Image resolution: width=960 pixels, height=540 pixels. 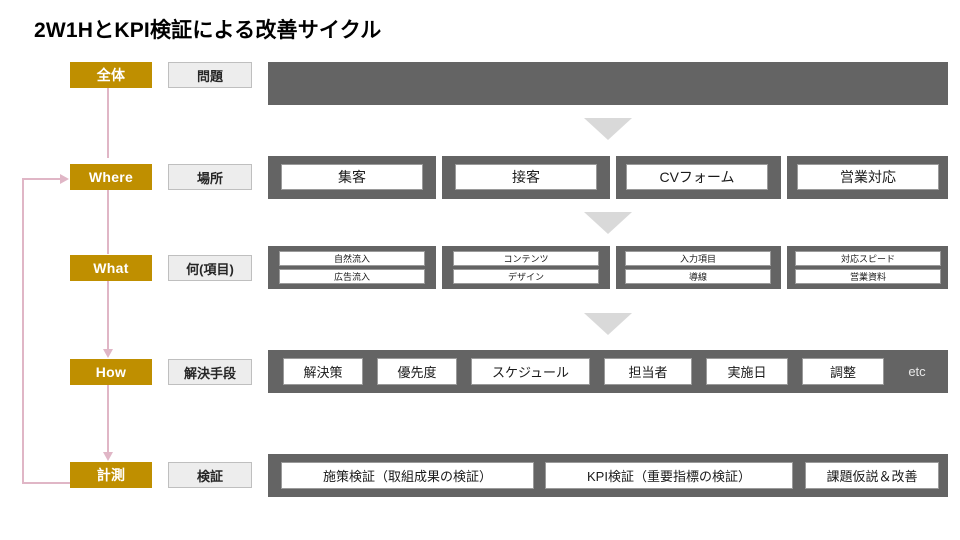 I want to click on kind-chip-basho: 場所, so click(x=210, y=177).